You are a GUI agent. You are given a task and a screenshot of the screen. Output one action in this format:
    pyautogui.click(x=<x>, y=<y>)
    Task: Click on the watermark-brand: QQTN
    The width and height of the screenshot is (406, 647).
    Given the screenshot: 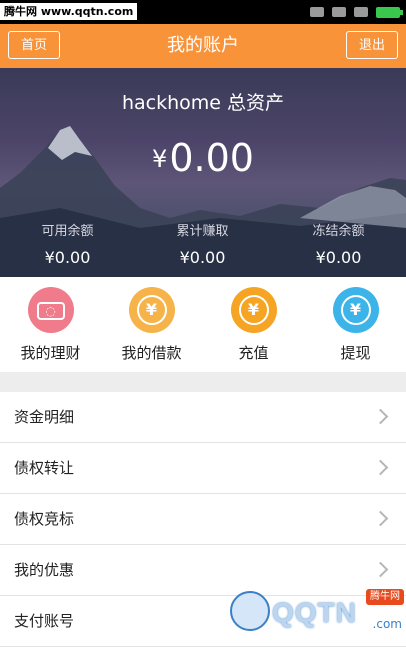 What is the action you would take?
    pyautogui.click(x=314, y=612)
    